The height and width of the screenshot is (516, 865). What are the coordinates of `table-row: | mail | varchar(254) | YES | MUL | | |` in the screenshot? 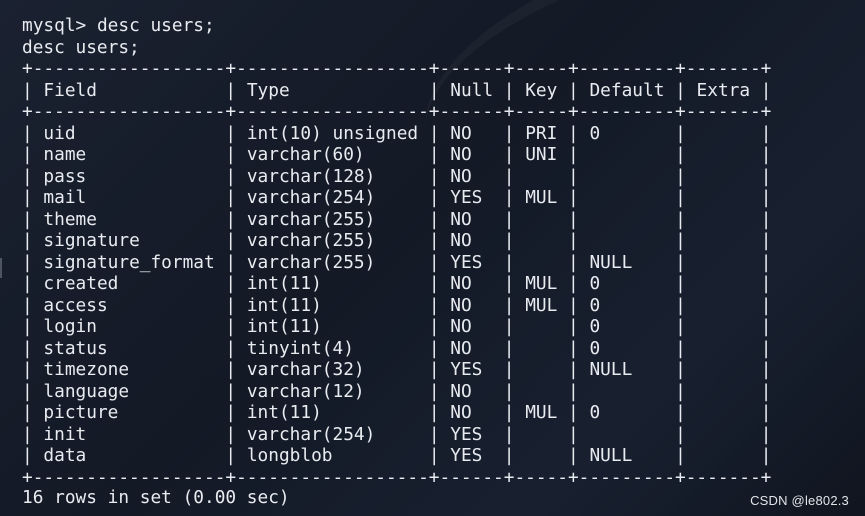 It's located at (397, 197).